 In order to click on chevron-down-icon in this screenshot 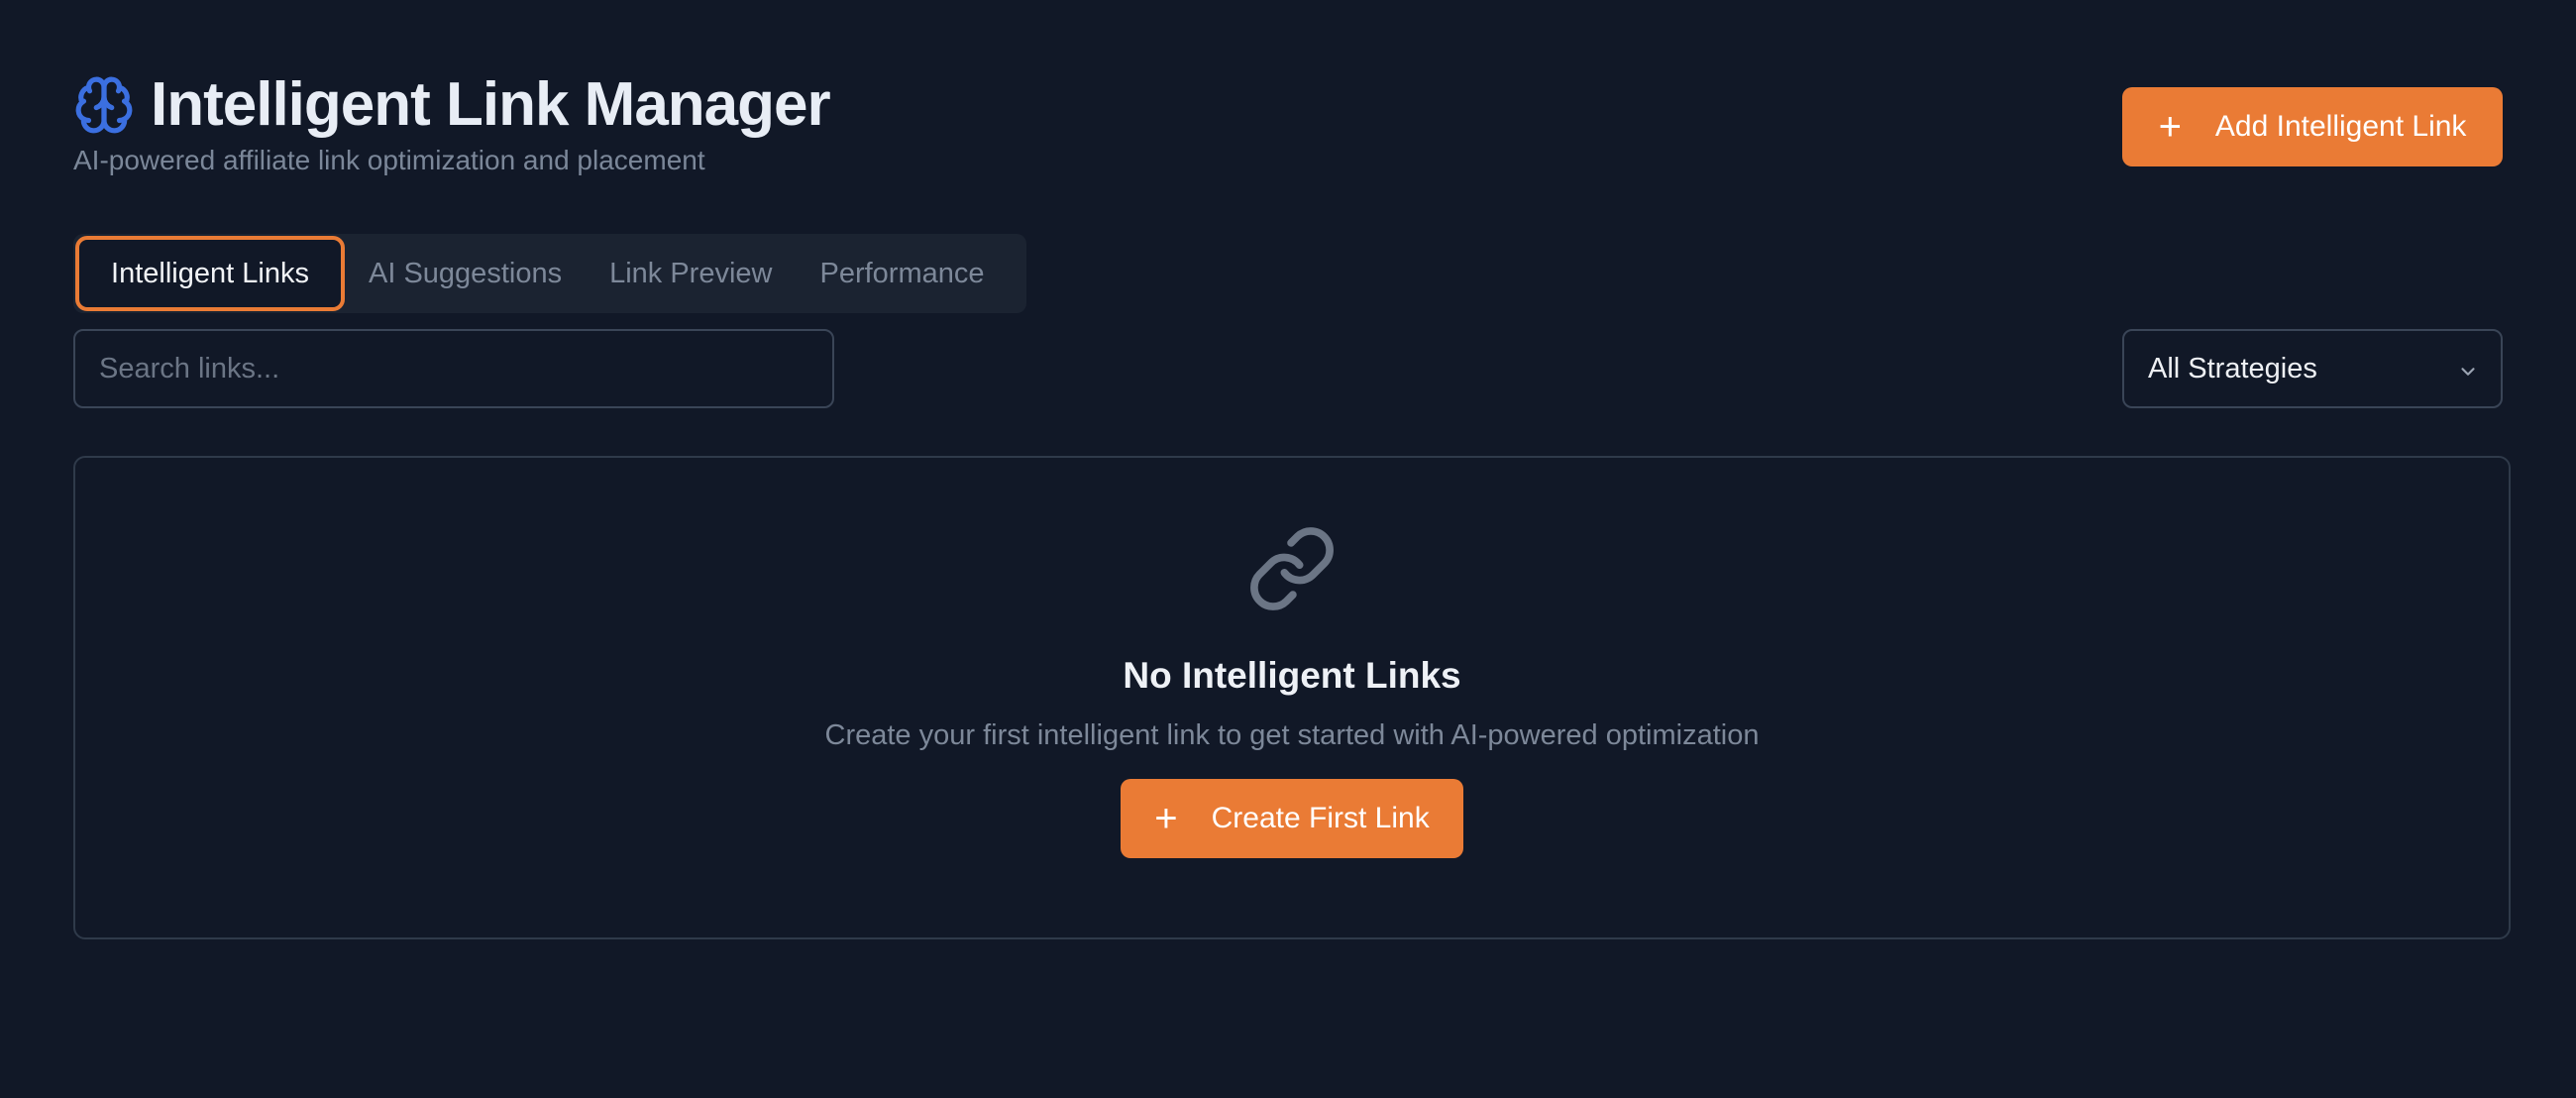, I will do `click(2468, 369)`.